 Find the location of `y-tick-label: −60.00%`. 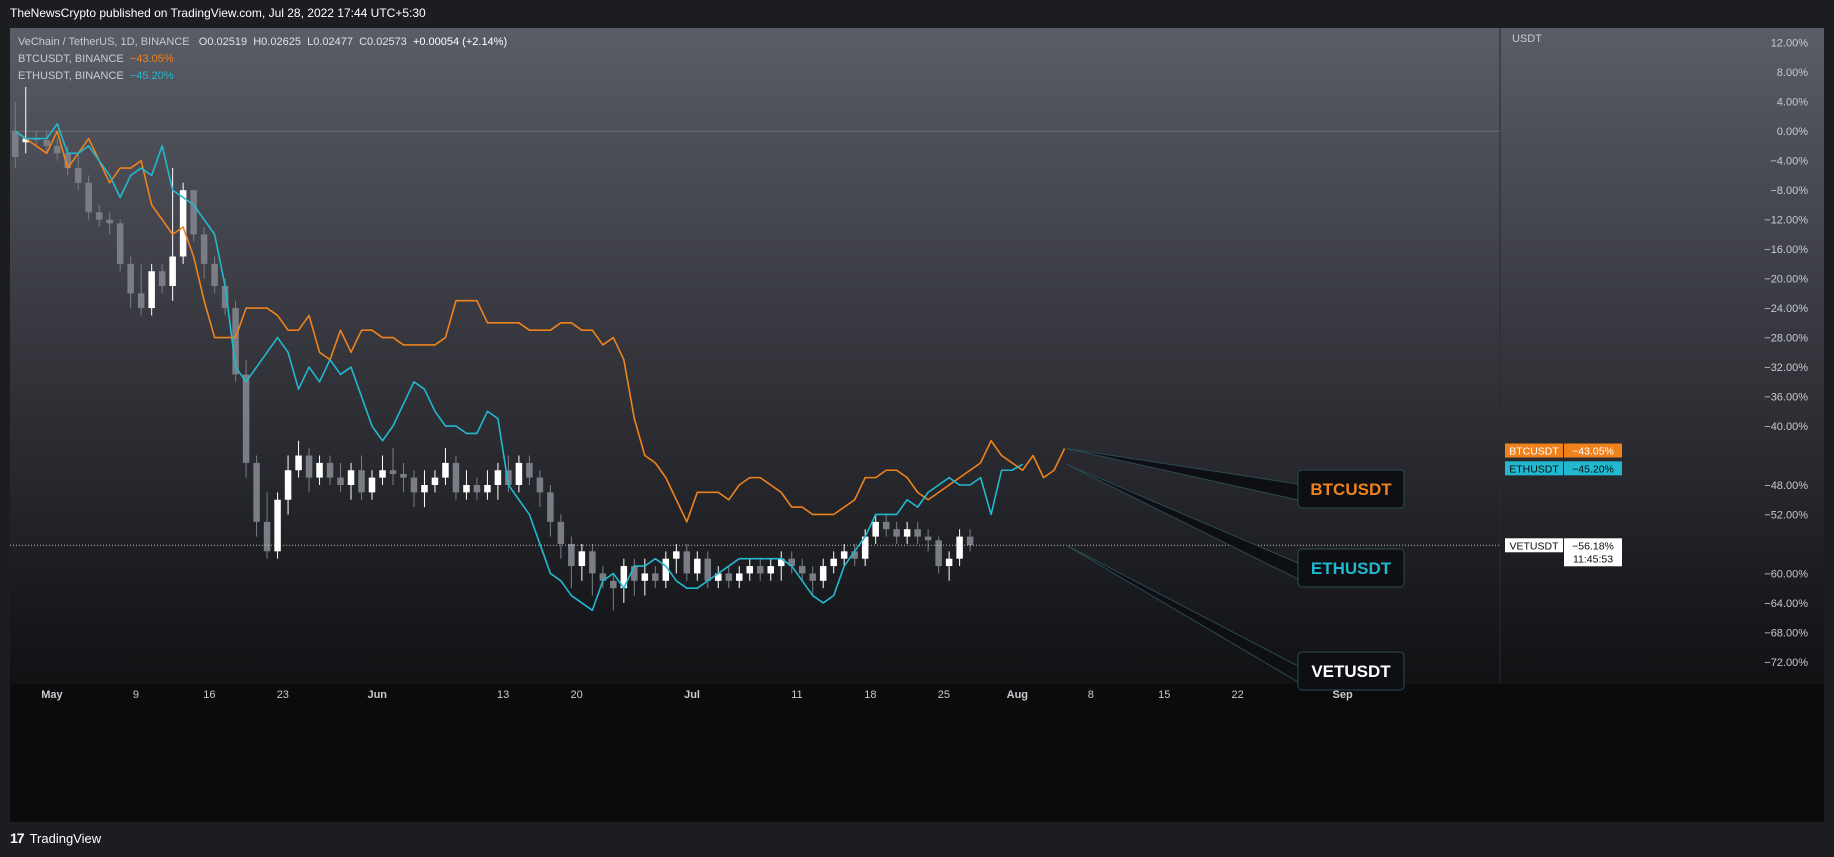

y-tick-label: −60.00% is located at coordinates (1786, 574).